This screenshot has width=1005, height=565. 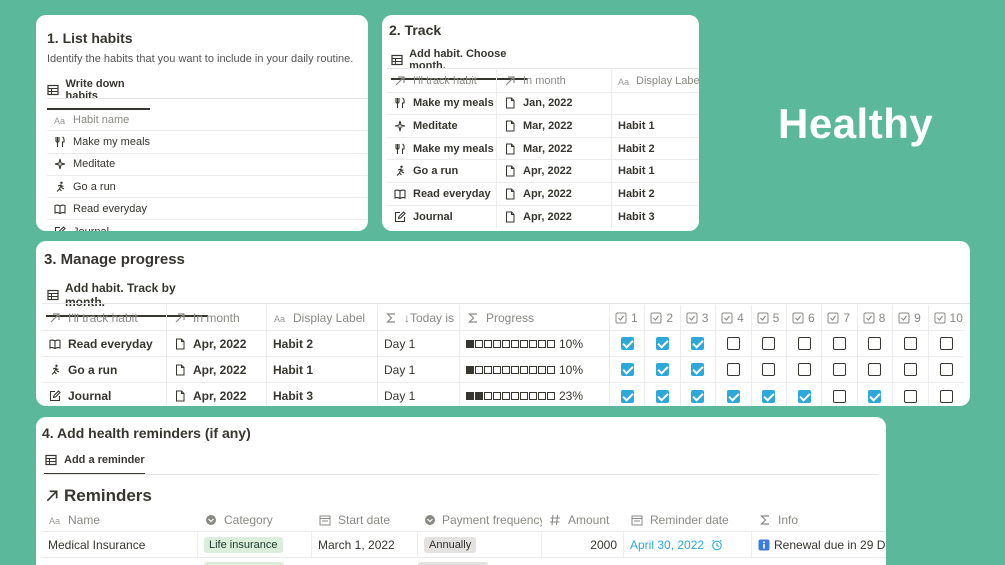 What do you see at coordinates (55, 318) in the screenshot?
I see `arrow-up-right-icon` at bounding box center [55, 318].